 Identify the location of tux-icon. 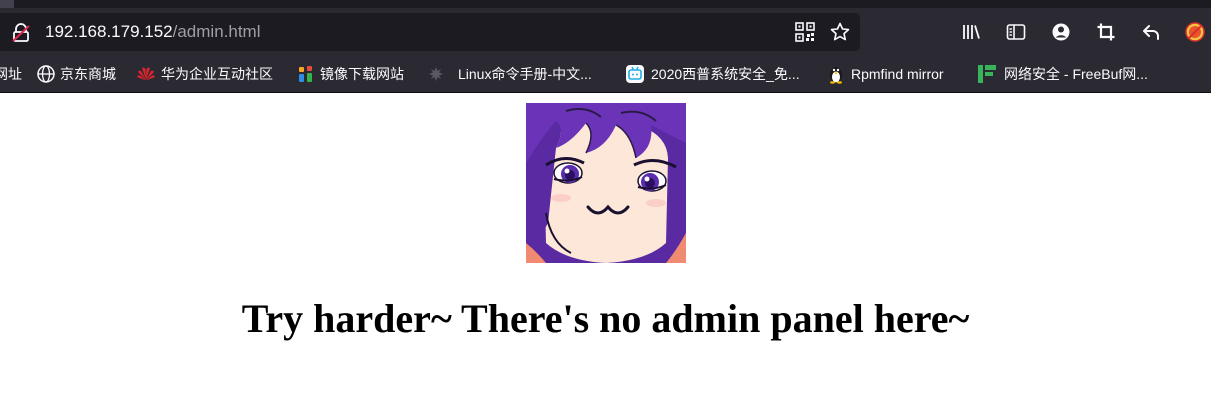
(836, 75).